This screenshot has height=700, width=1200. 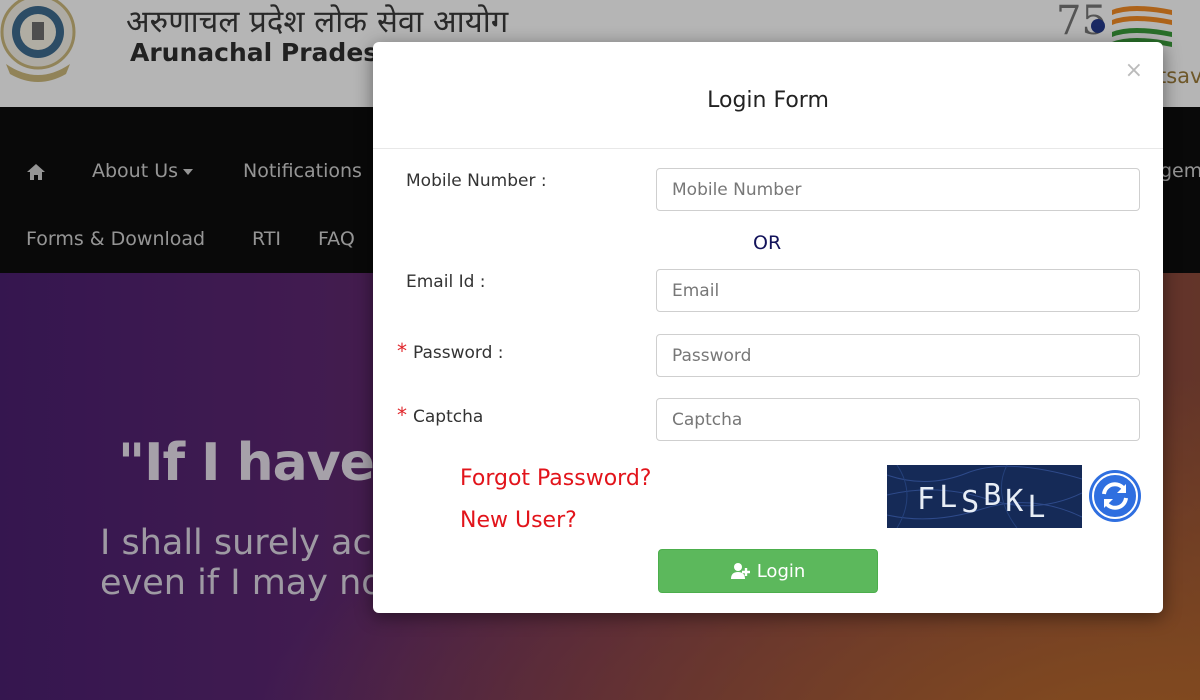 I want to click on login-button: Login, so click(x=768, y=571).